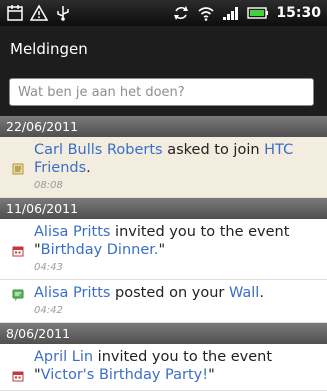 This screenshot has width=327, height=391. What do you see at coordinates (63, 13) in the screenshot?
I see `usb-icon` at bounding box center [63, 13].